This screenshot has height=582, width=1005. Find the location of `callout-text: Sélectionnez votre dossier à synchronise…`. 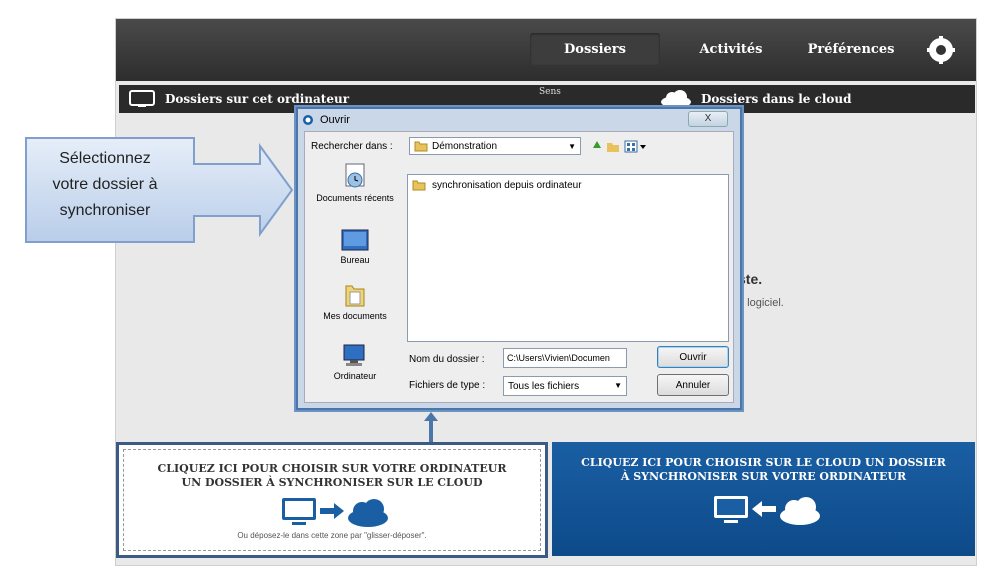

callout-text: Sélectionnez votre dossier à synchronise… is located at coordinates (105, 185).